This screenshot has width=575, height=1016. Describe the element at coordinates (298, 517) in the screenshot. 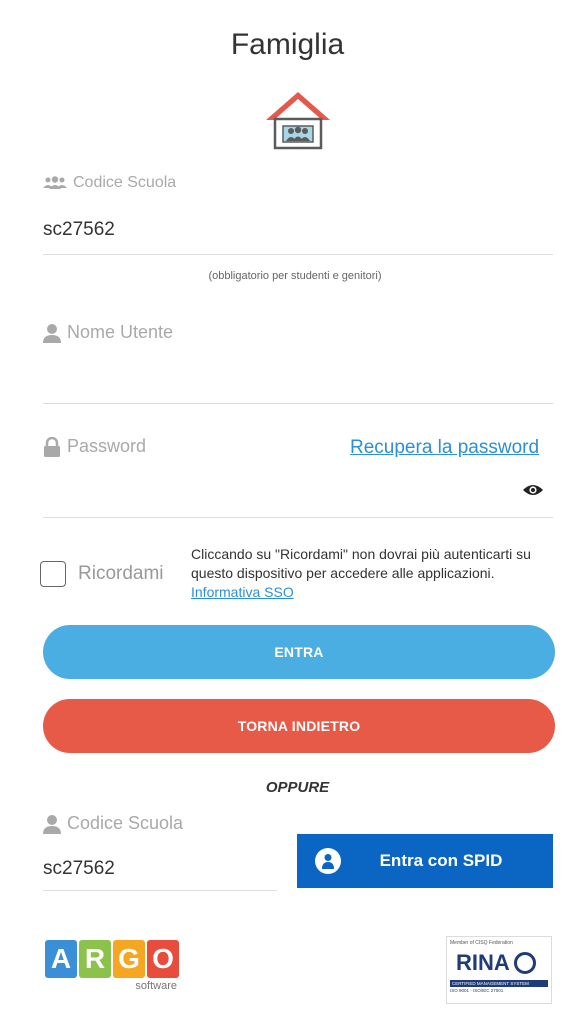

I see `password-underline` at that location.